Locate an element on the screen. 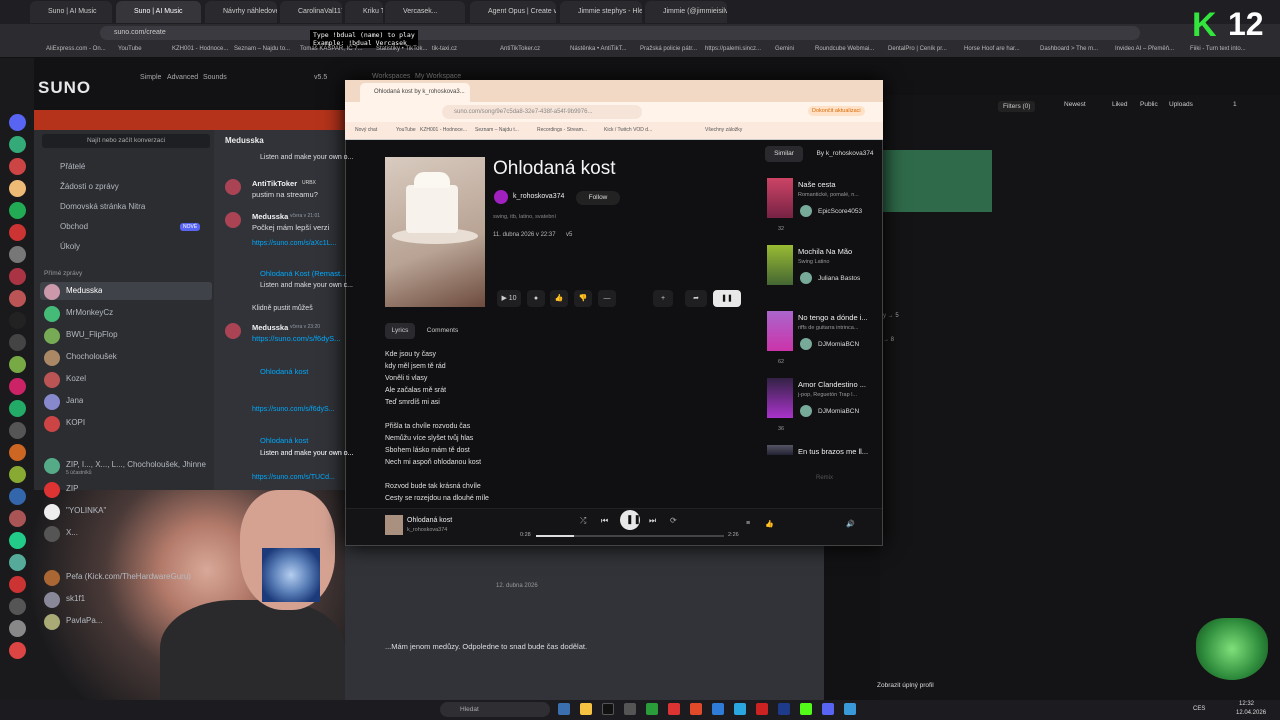 The image size is (1280, 720). player-title: Ohlodaná kost is located at coordinates (429, 520).